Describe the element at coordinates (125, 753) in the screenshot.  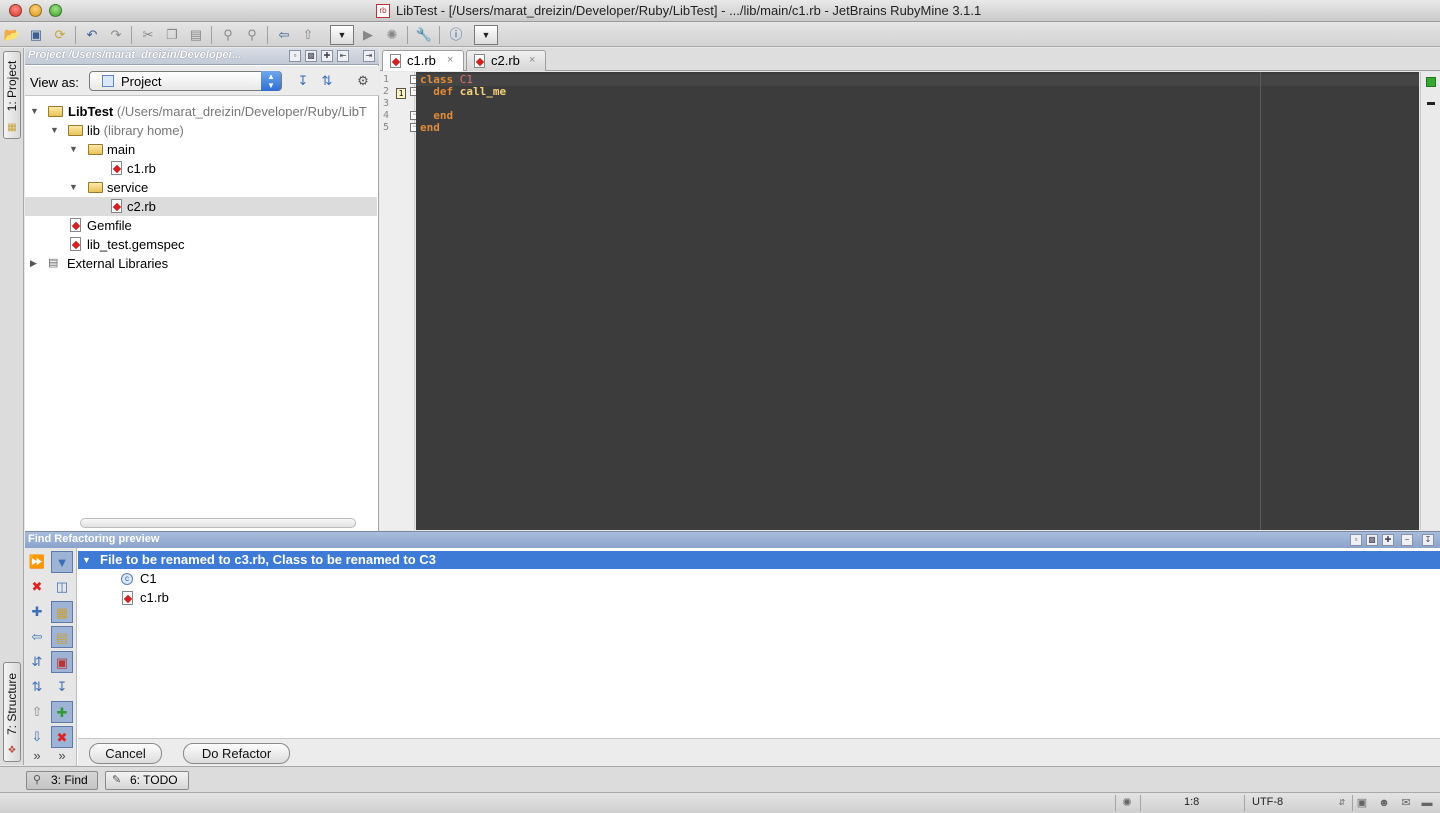
I see `cancel-button: Cancel` at that location.